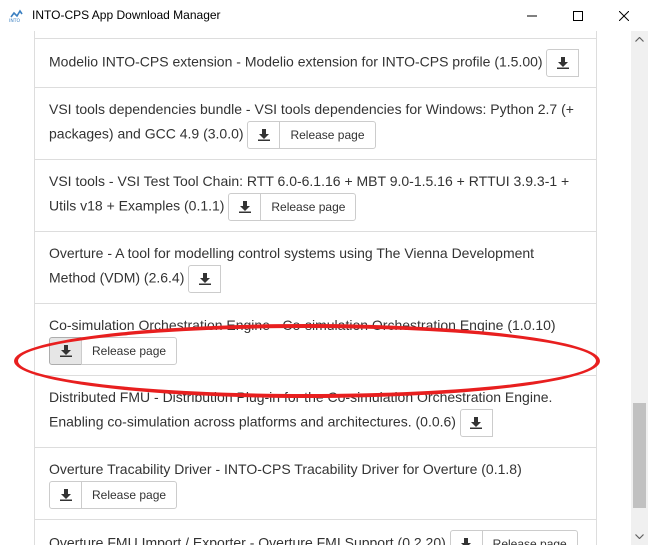 Image resolution: width=648 pixels, height=545 pixels. I want to click on svg-text: INTO, so click(14, 20).